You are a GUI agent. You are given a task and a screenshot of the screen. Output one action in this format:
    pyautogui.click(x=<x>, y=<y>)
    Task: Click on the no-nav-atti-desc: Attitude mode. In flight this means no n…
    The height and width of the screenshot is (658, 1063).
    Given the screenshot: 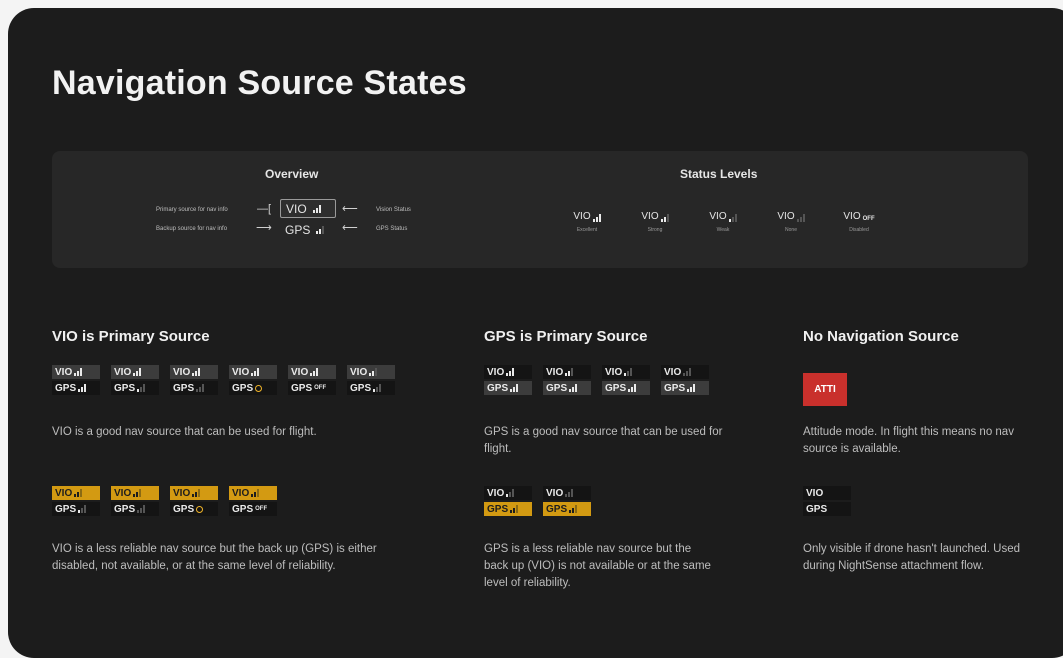 What is the action you would take?
    pyautogui.click(x=908, y=440)
    